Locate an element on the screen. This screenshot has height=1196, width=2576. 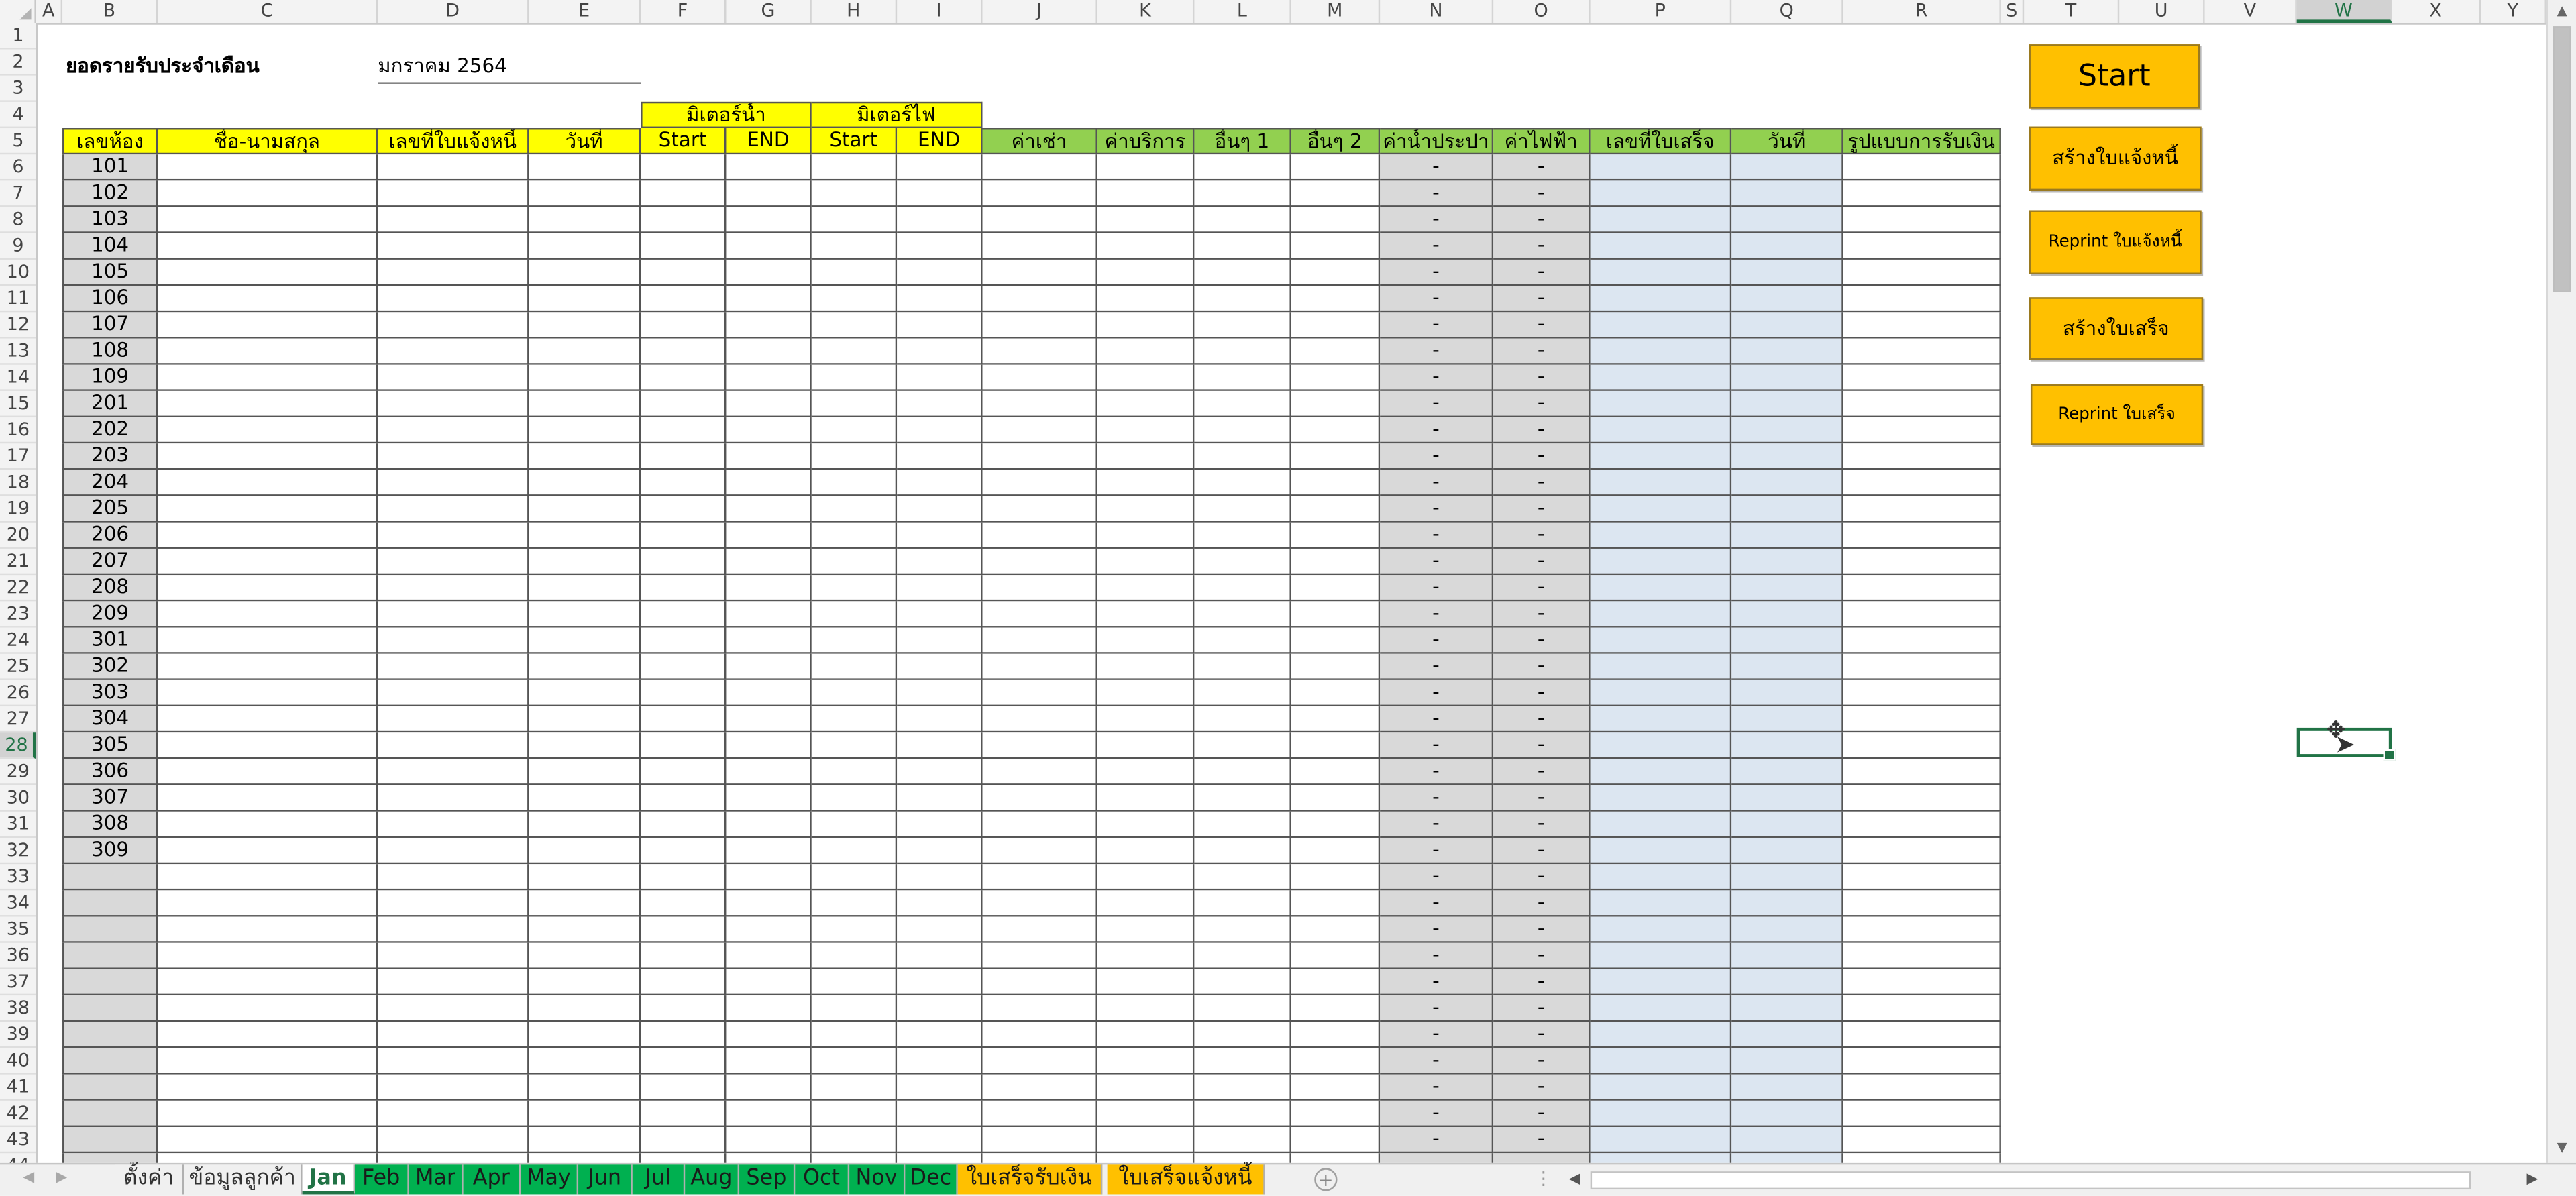
column-header-g: G is located at coordinates (769, 11).